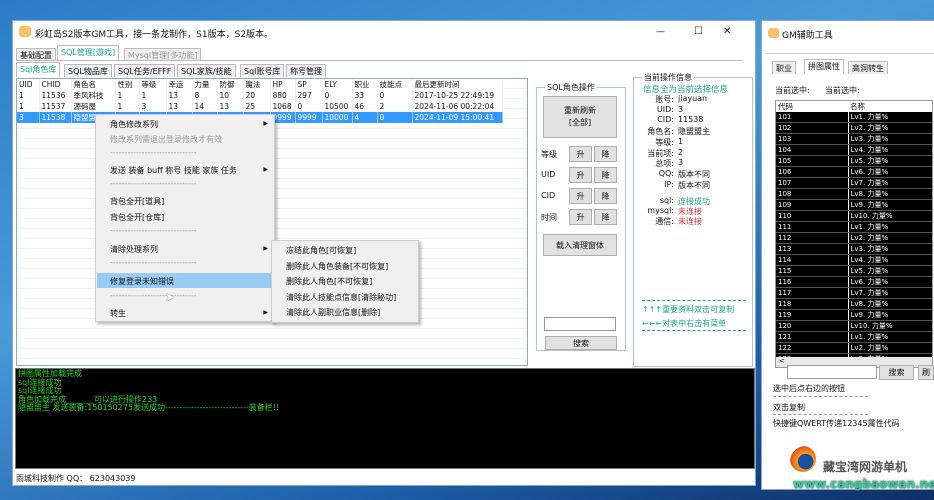  I want to click on gm-col-code: 代码, so click(812, 106).